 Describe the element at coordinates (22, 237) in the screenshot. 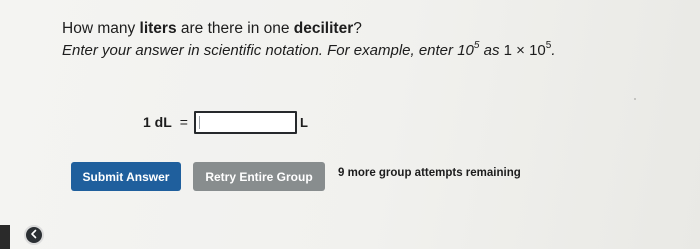

I see `back-control` at that location.